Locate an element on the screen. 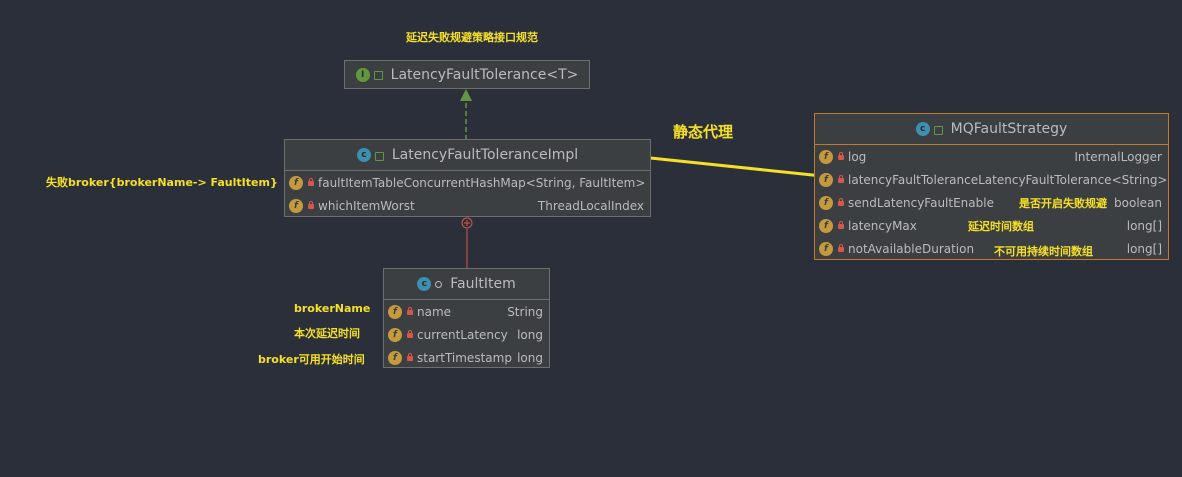 This screenshot has width=1182, height=477. interface-box: I LatencyFaultTolerance<T> is located at coordinates (467, 74).